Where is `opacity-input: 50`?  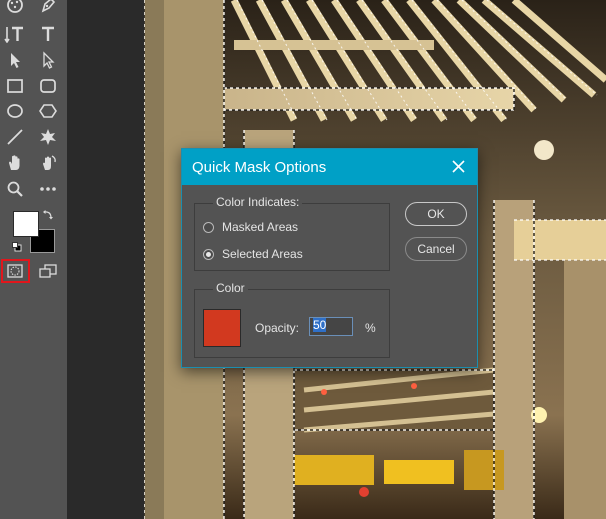
opacity-input: 50 is located at coordinates (331, 326).